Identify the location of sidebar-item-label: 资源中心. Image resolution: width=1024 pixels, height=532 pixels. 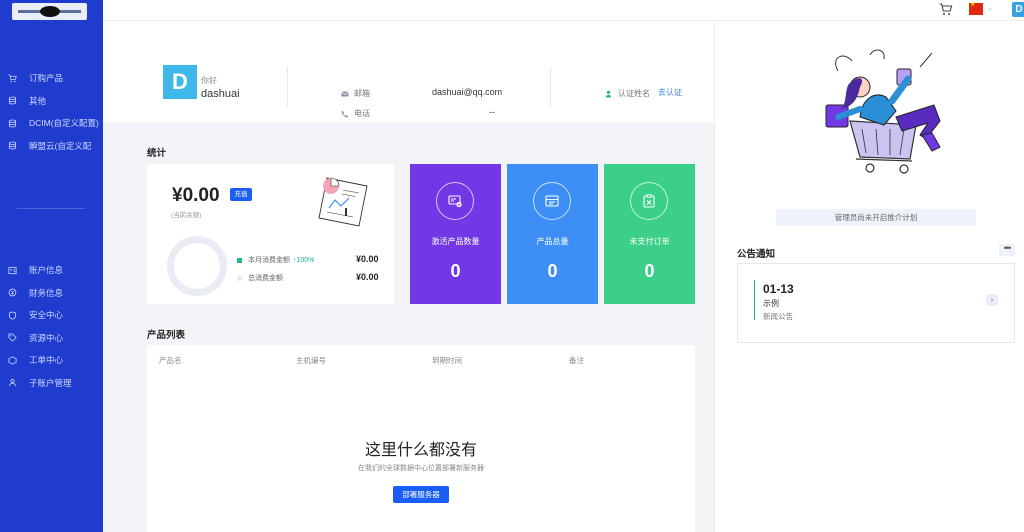
(46, 337).